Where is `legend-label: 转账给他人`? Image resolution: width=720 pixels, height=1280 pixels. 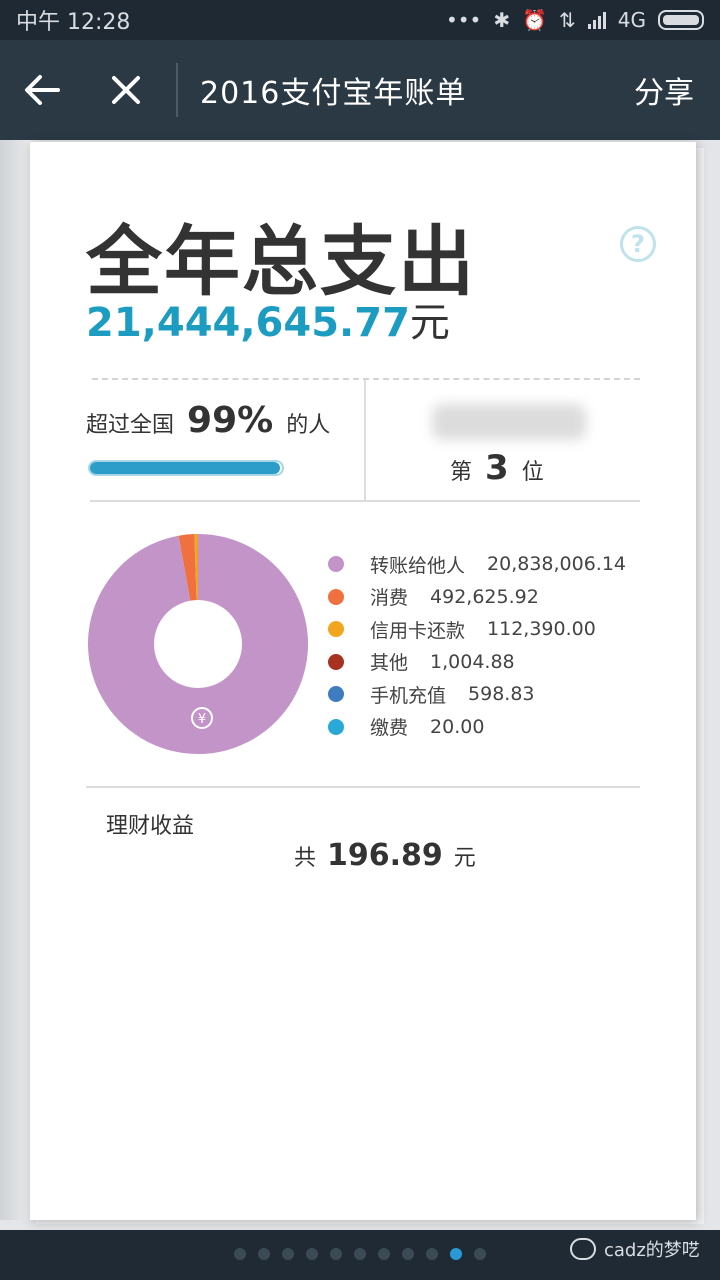 legend-label: 转账给他人 is located at coordinates (418, 565).